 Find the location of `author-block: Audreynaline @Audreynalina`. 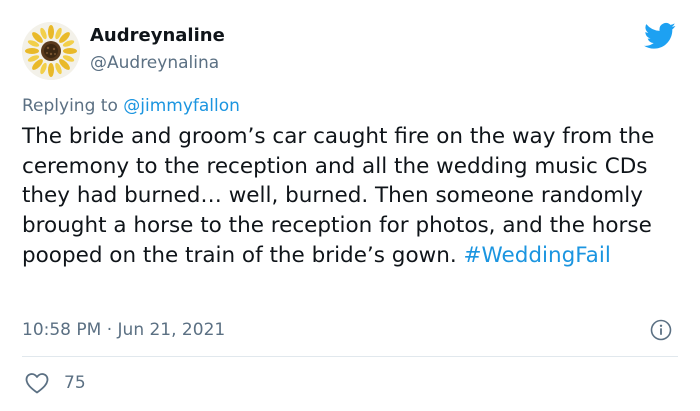

author-block: Audreynaline @Audreynalina is located at coordinates (157, 49).